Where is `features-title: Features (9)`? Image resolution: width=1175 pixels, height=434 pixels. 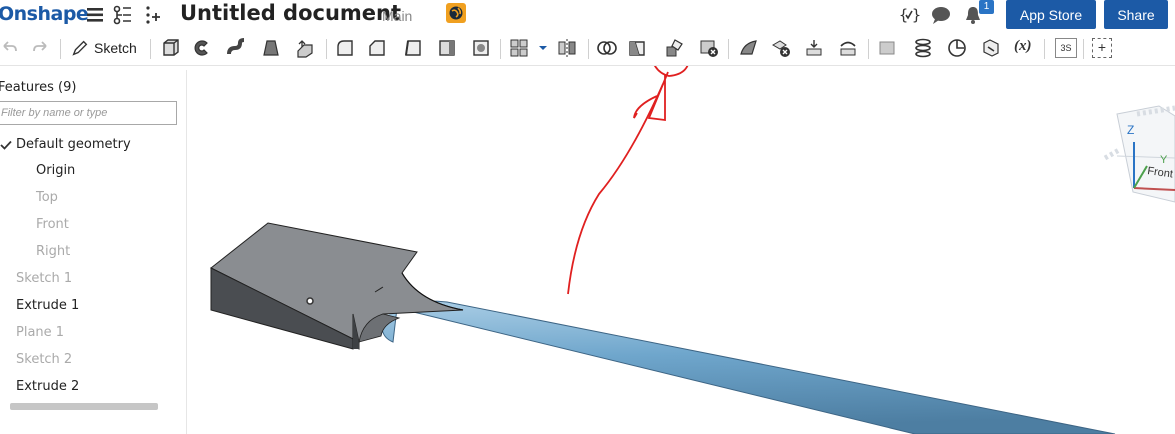 features-title: Features (9) is located at coordinates (38, 87).